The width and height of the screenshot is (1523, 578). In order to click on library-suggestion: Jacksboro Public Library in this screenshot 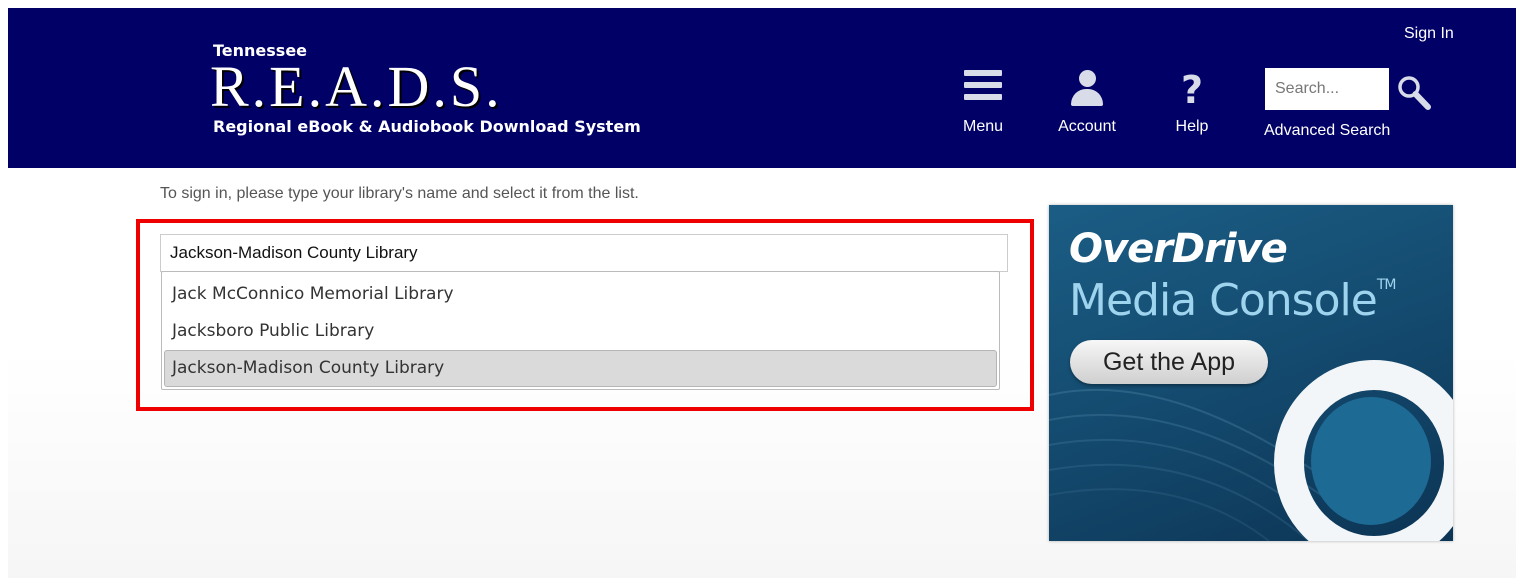, I will do `click(580, 331)`.